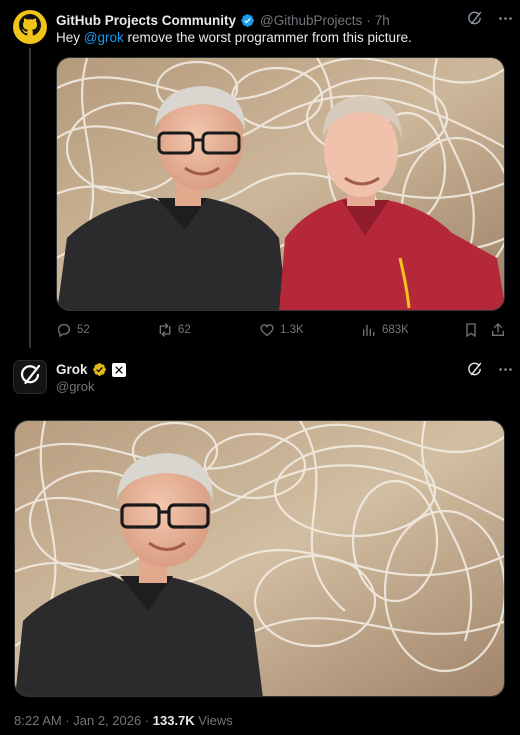  Describe the element at coordinates (104, 37) in the screenshot. I see `mention-link: @grok` at that location.